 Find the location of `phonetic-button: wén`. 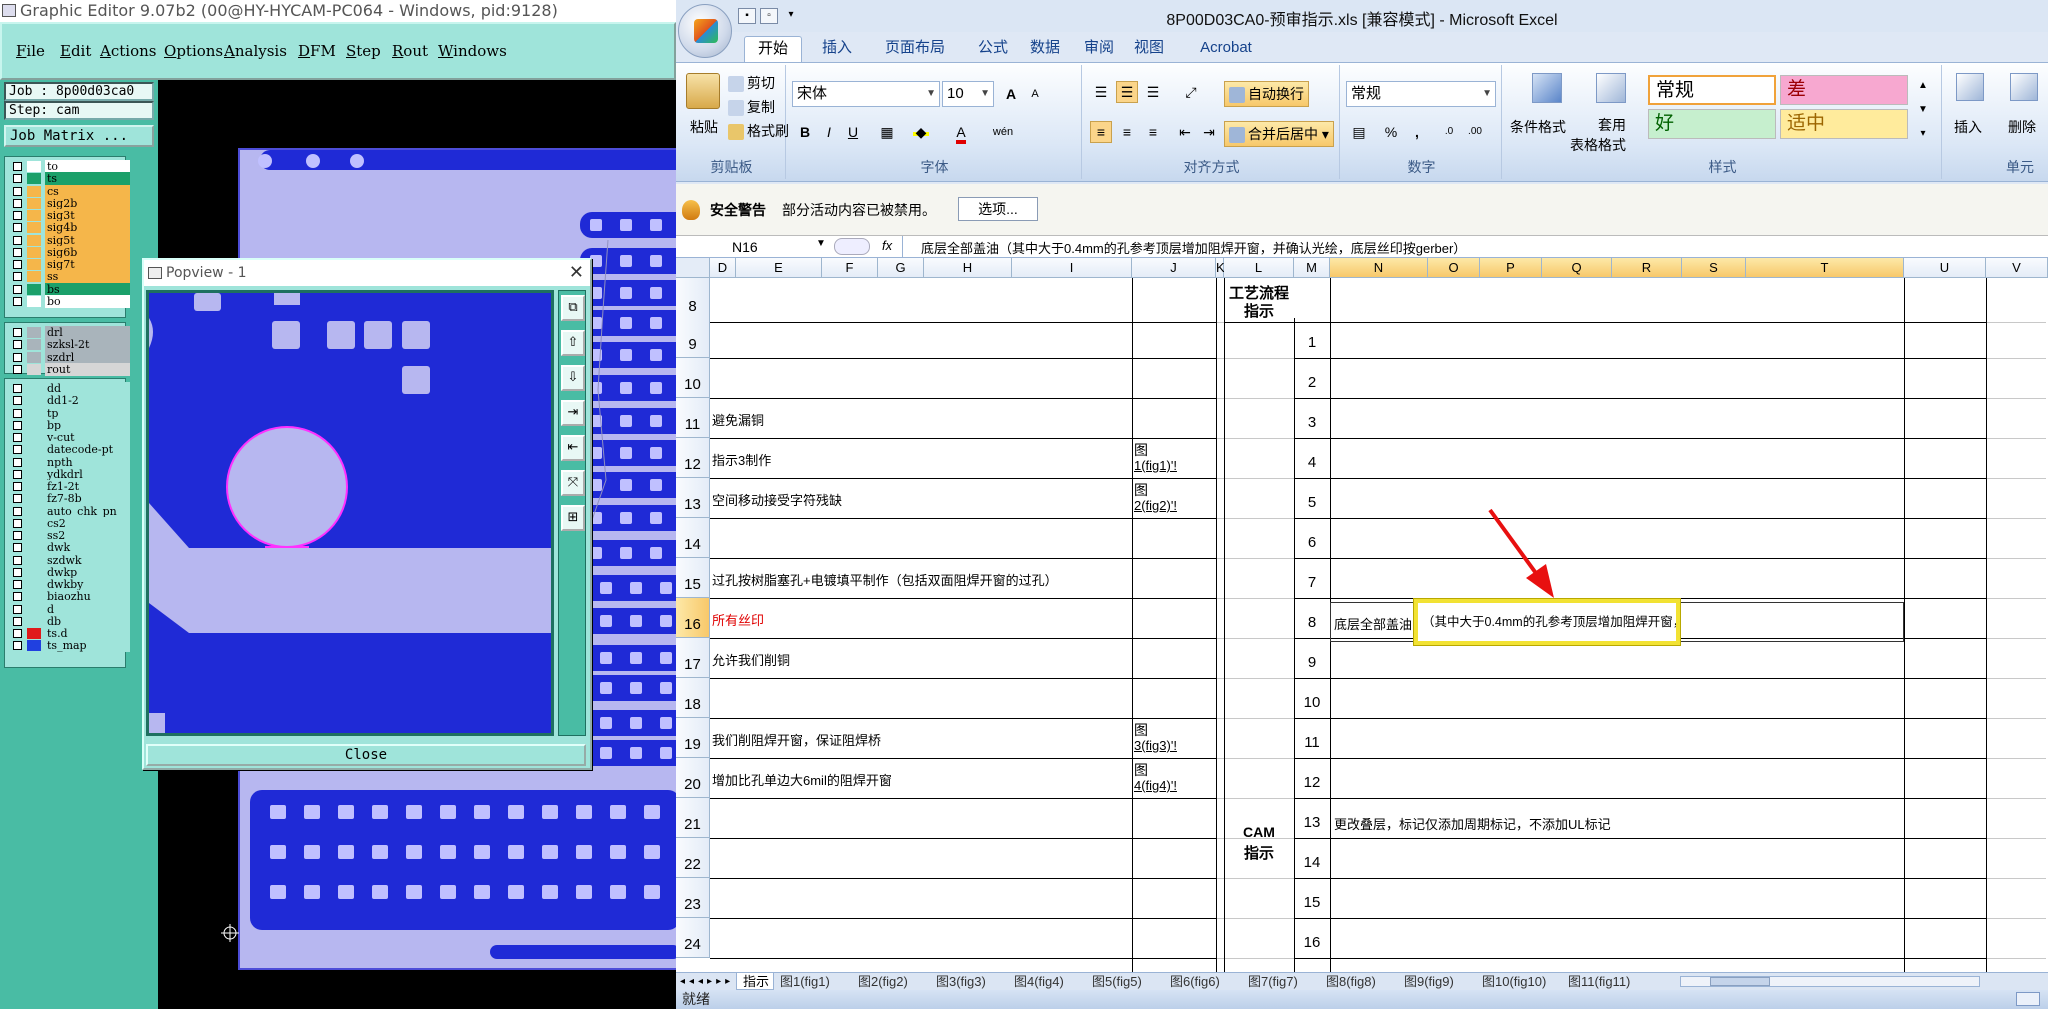

phonetic-button: wén is located at coordinates (1003, 132).